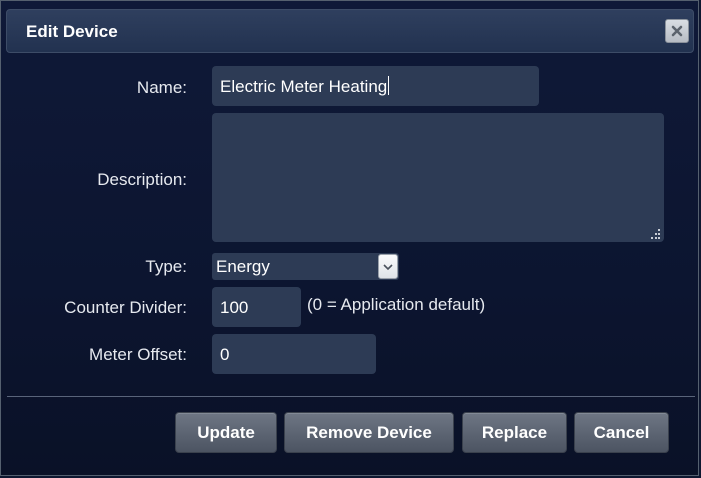 Image resolution: width=701 pixels, height=478 pixels. I want to click on description-label: Description:, so click(142, 179).